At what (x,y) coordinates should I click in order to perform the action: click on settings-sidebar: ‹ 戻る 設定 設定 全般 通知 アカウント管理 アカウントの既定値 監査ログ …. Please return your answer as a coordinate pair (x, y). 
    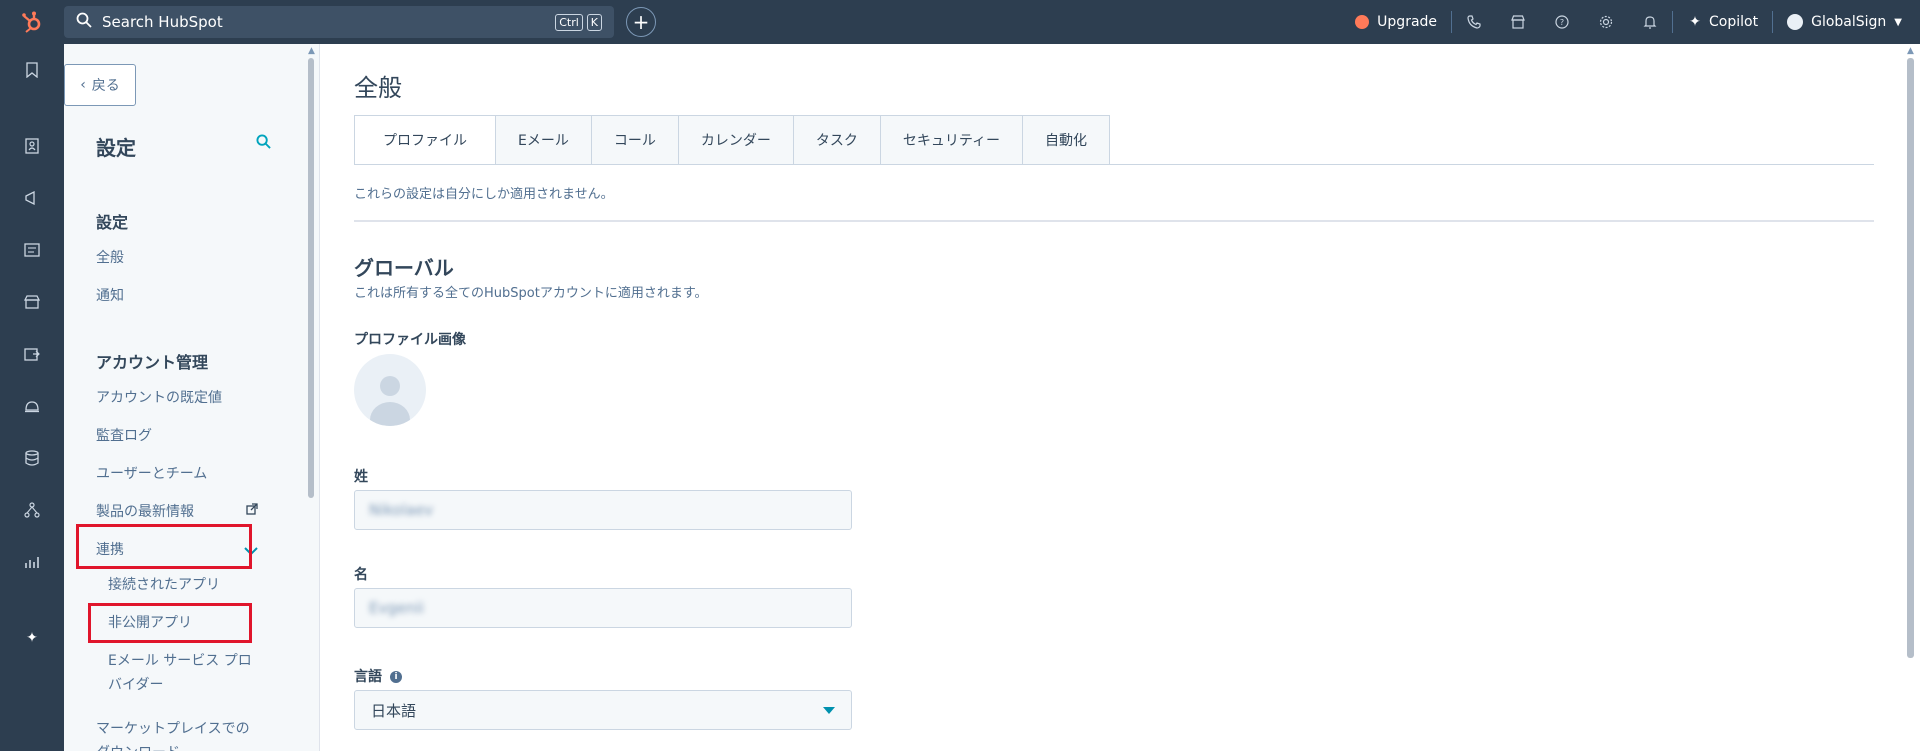
    Looking at the image, I should click on (192, 397).